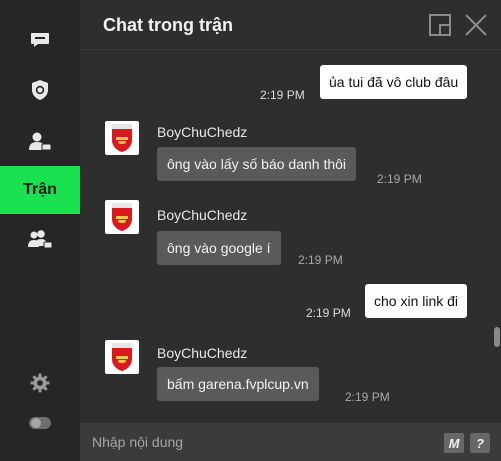  I want to click on scrollbar, so click(497, 337).